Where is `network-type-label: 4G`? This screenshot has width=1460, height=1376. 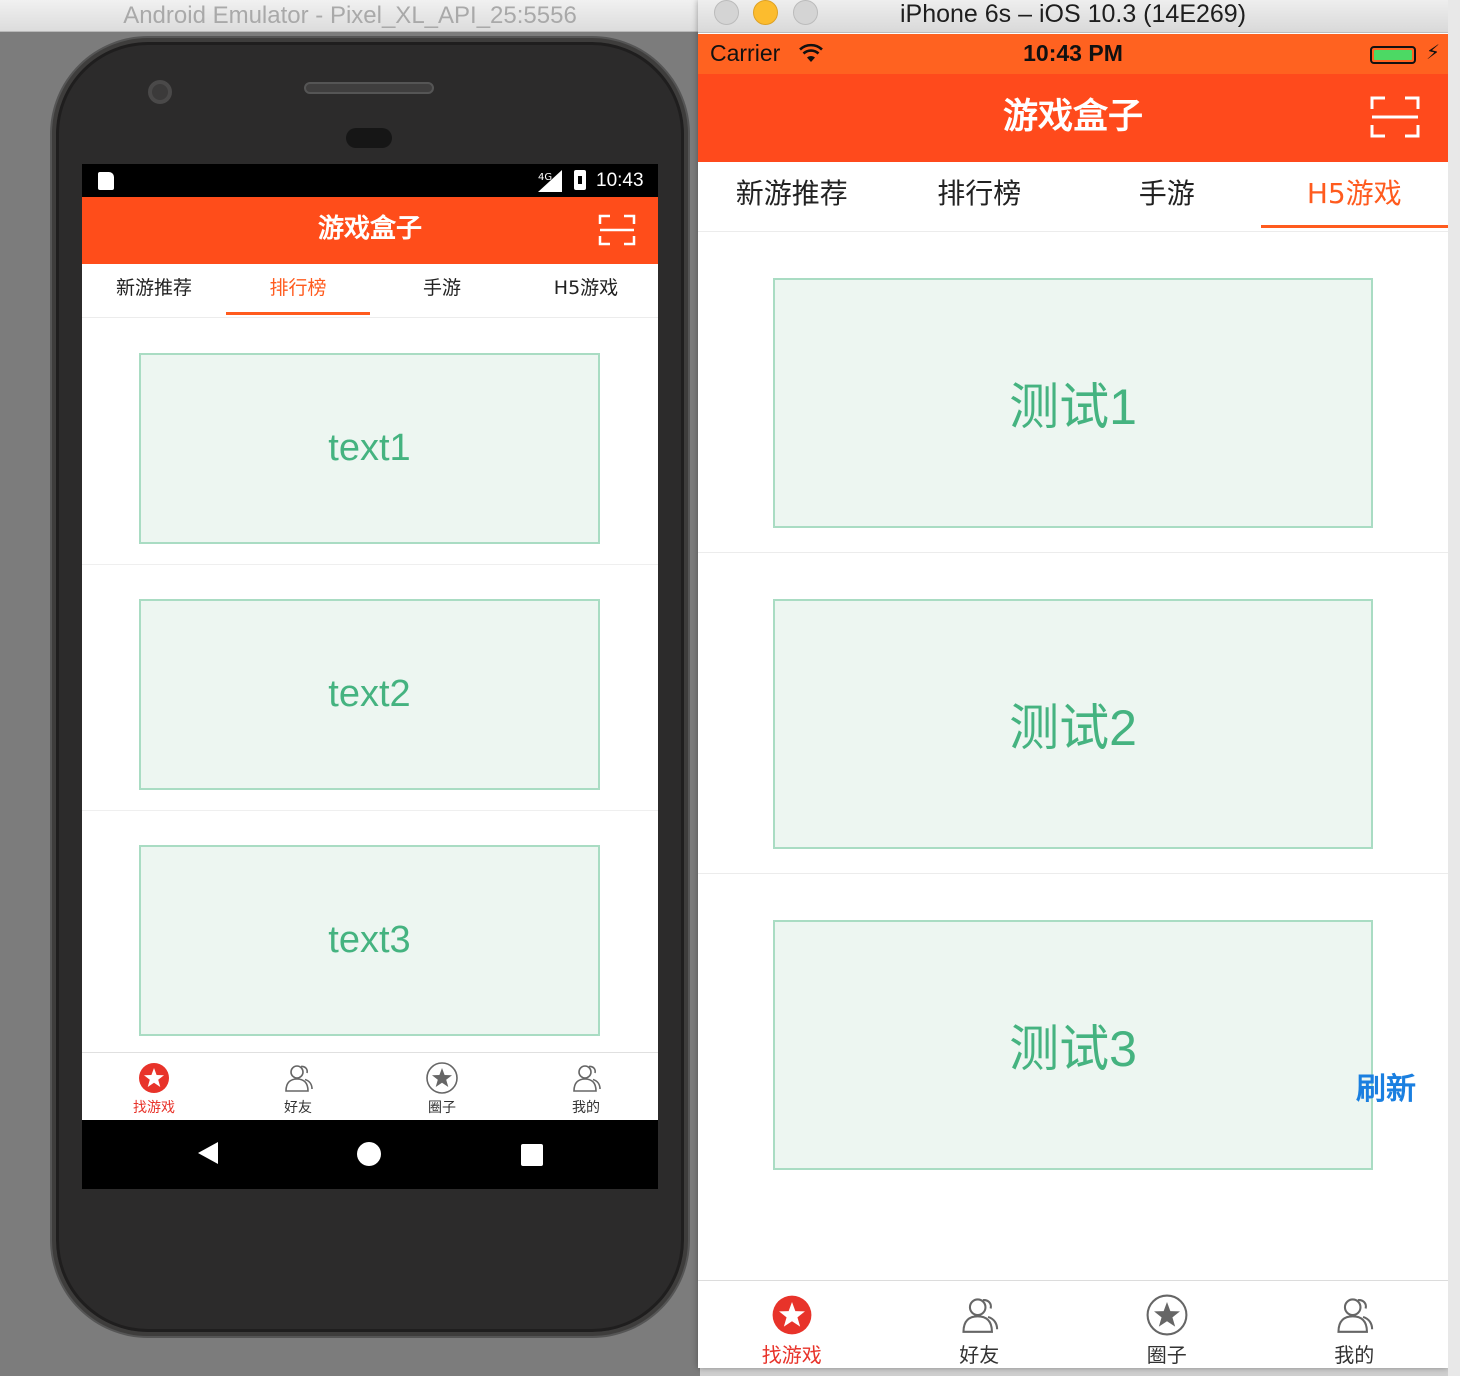
network-type-label: 4G is located at coordinates (545, 177).